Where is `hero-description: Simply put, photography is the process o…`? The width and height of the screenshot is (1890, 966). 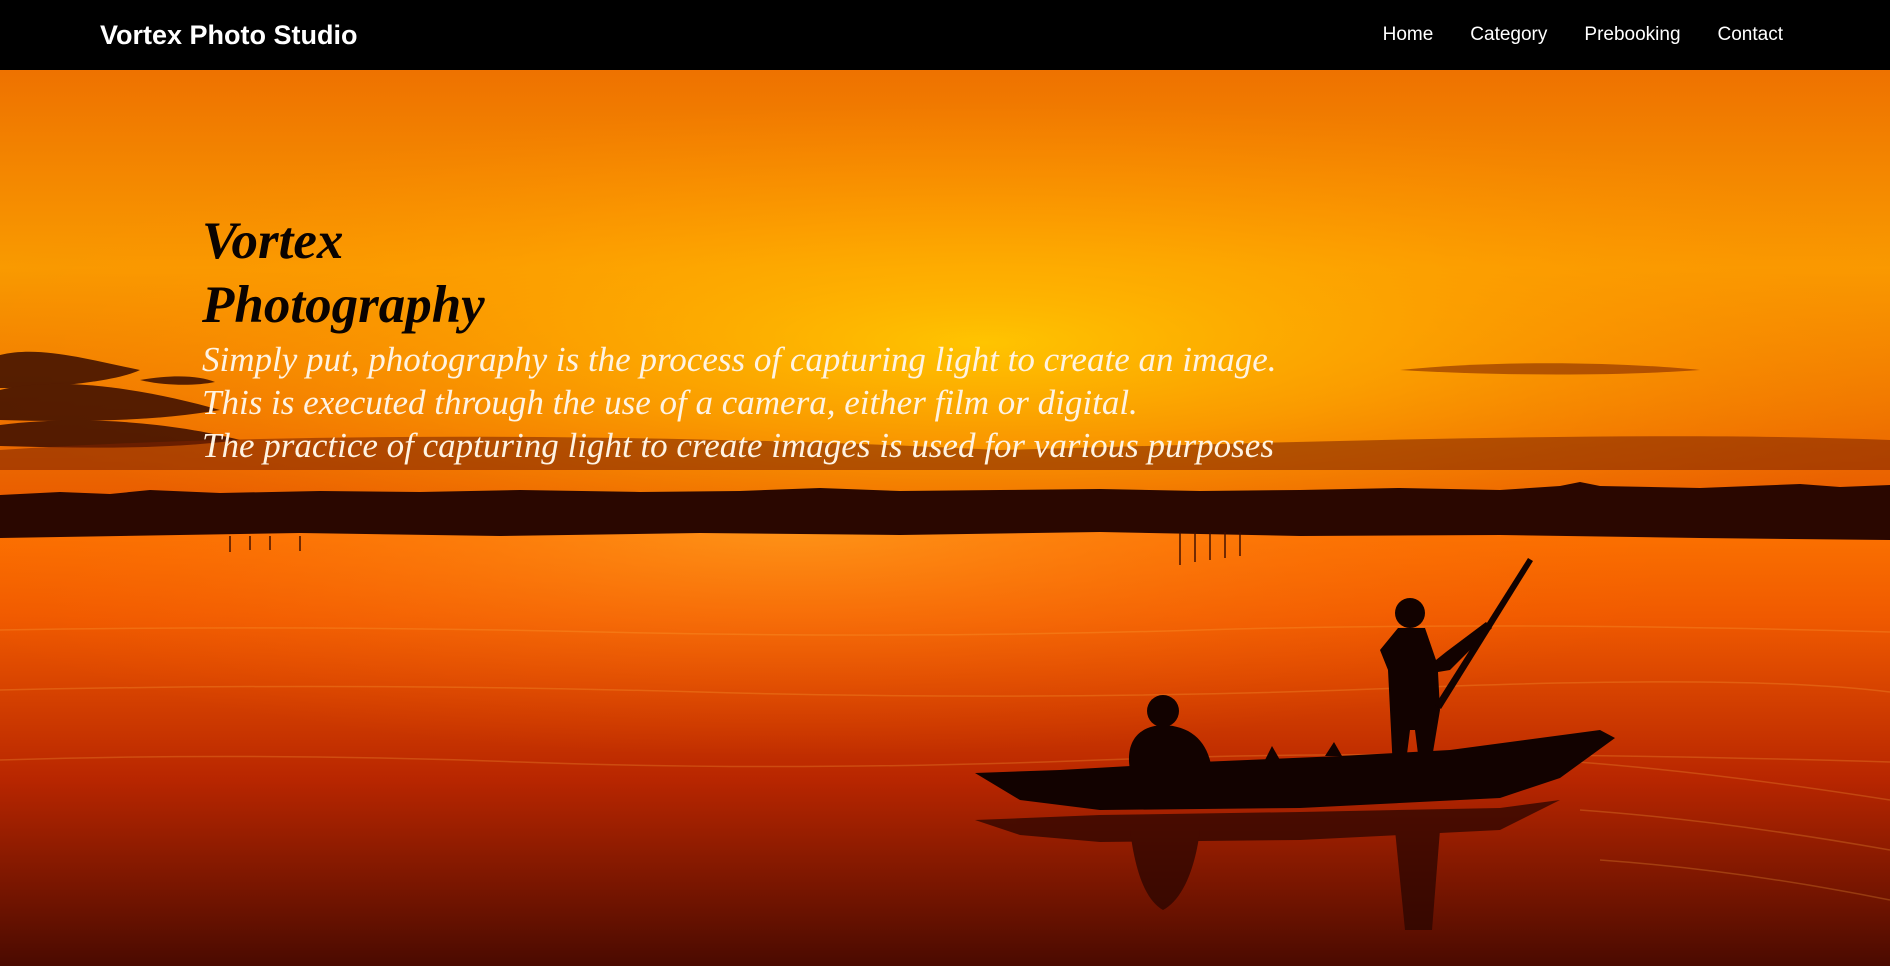
hero-description: Simply put, photography is the process o… is located at coordinates (739, 402).